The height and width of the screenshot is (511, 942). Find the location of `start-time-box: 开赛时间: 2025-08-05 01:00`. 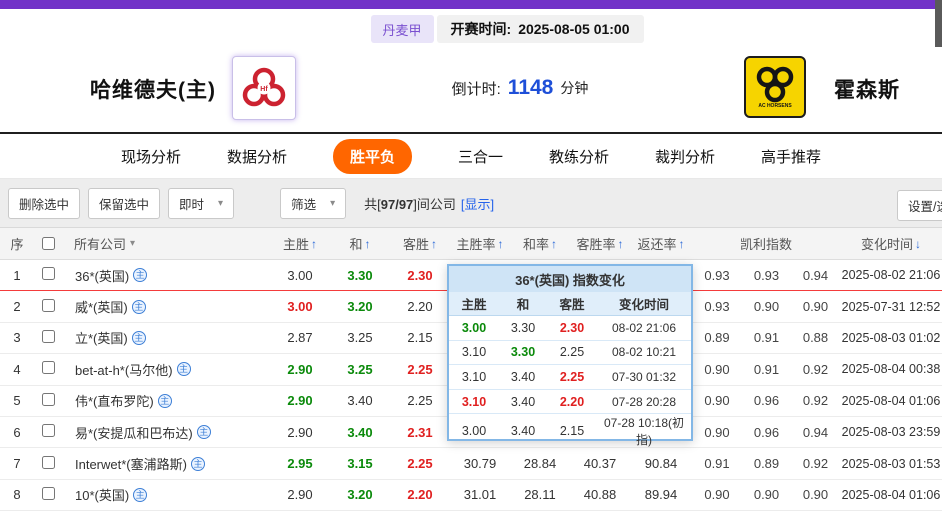

start-time-box: 开赛时间: 2025-08-05 01:00 is located at coordinates (540, 29).